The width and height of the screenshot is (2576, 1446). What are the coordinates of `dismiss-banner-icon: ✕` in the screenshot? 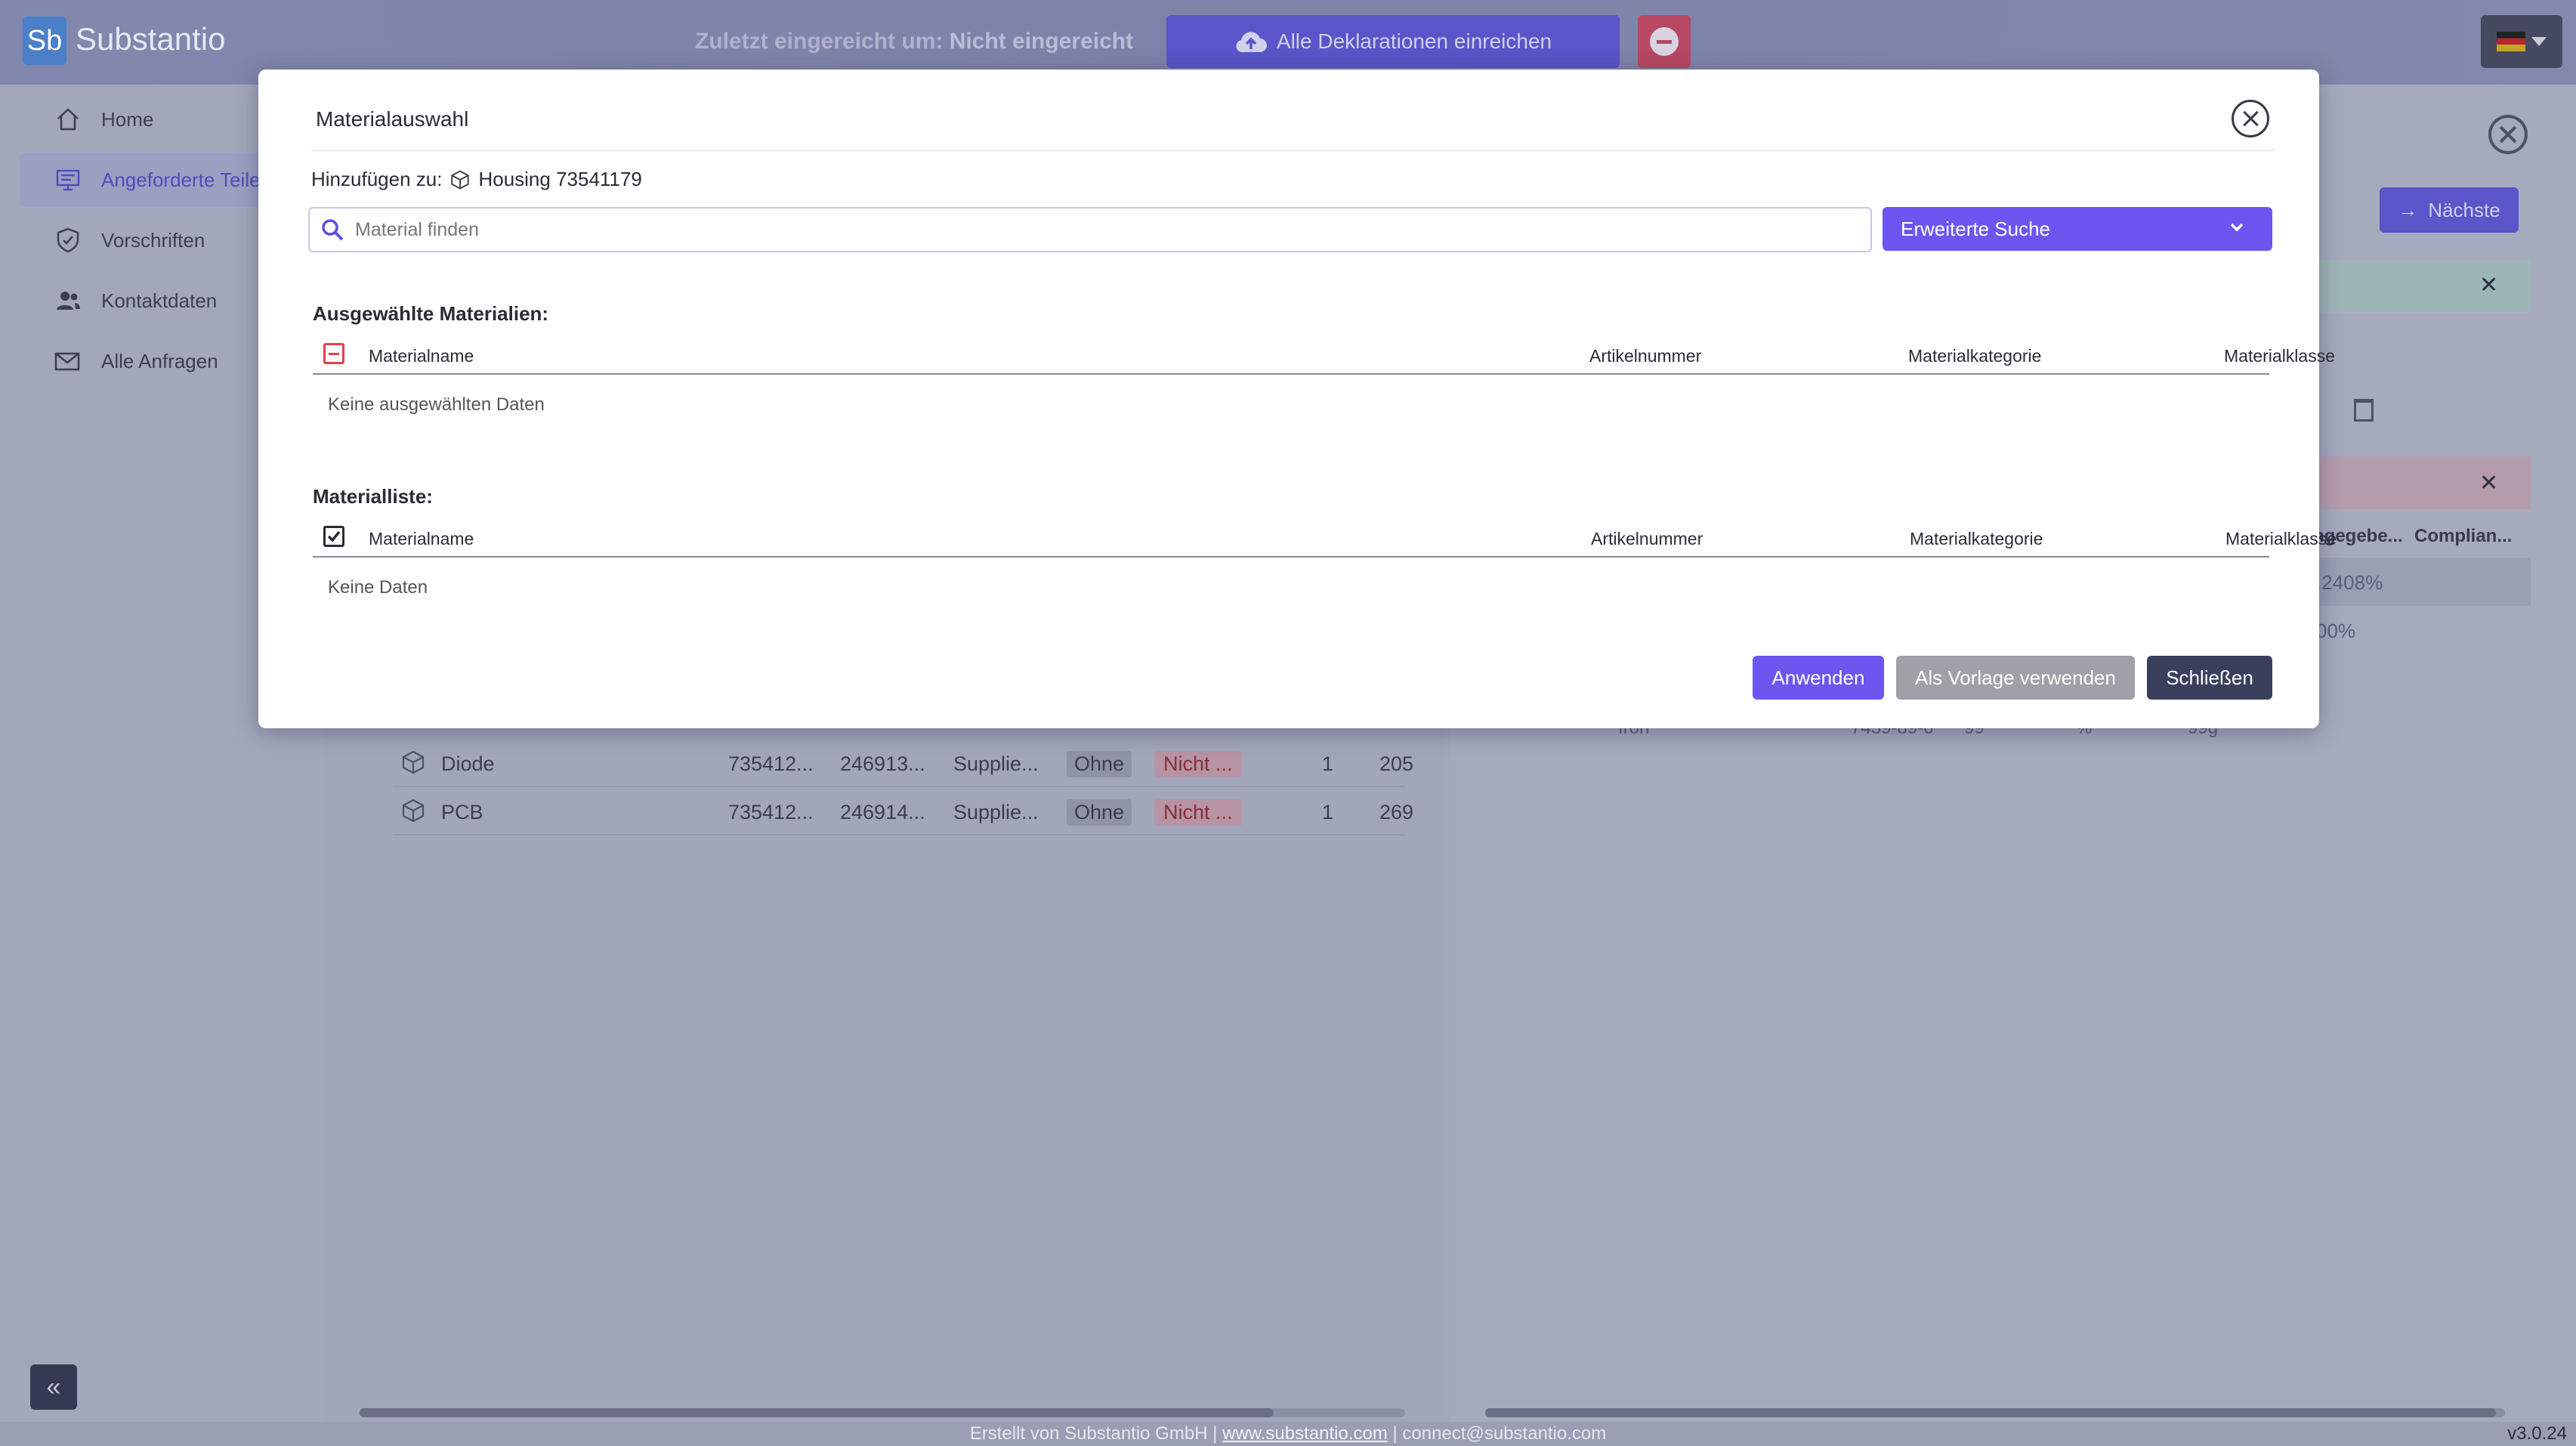 It's located at (2488, 285).